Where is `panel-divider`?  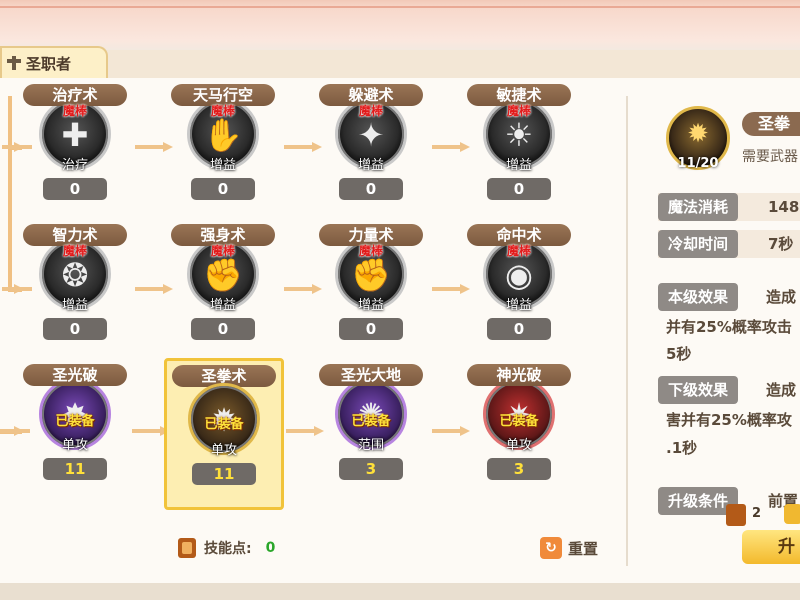 panel-divider is located at coordinates (627, 331).